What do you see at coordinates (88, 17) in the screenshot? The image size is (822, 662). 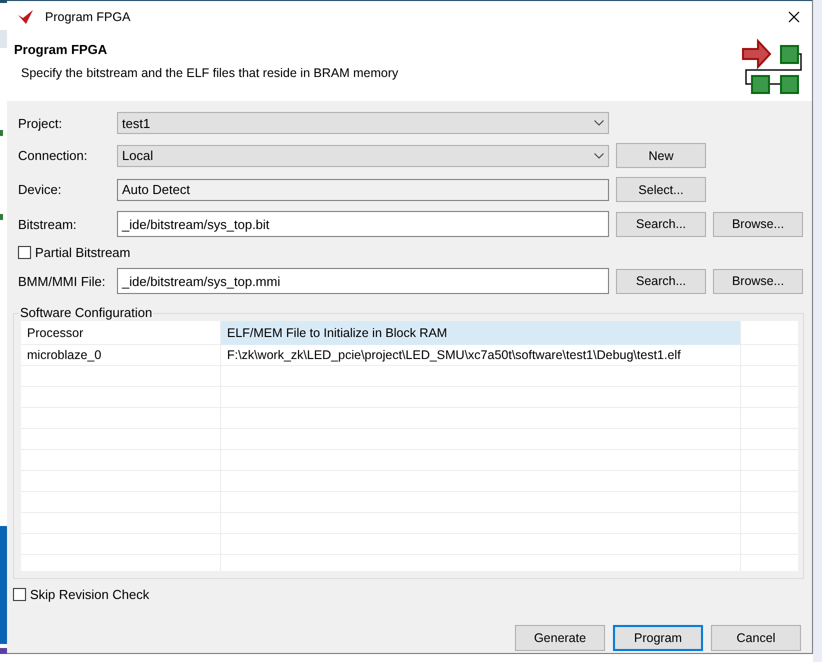 I see `window-title: Program FPGA` at bounding box center [88, 17].